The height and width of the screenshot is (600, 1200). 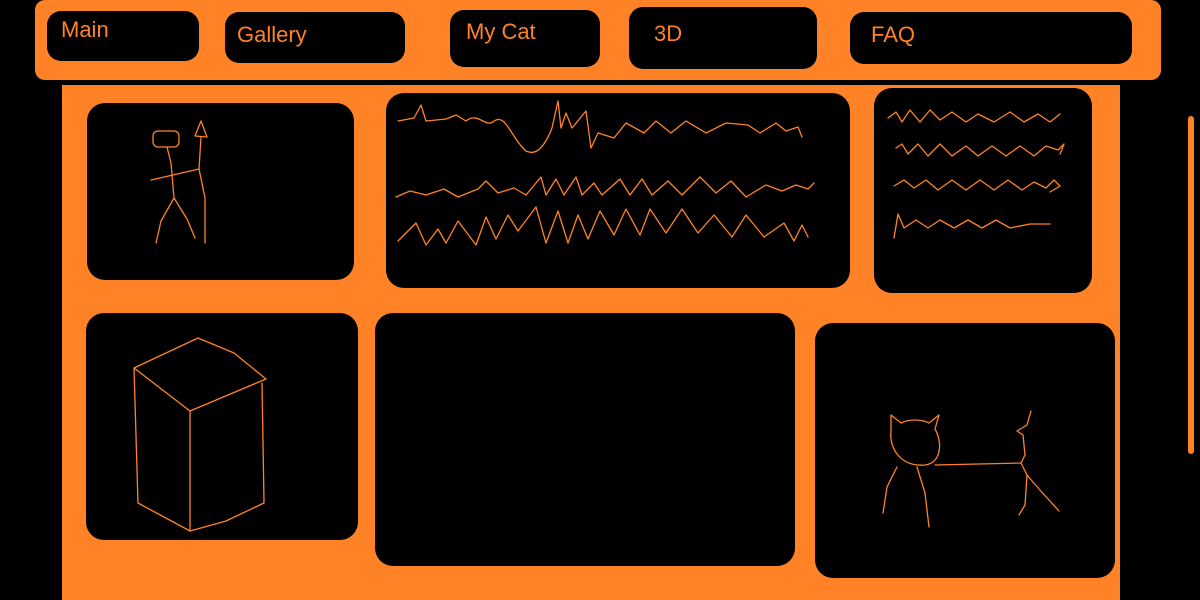 I want to click on nav-tab-3d-label: 3D, so click(x=668, y=33).